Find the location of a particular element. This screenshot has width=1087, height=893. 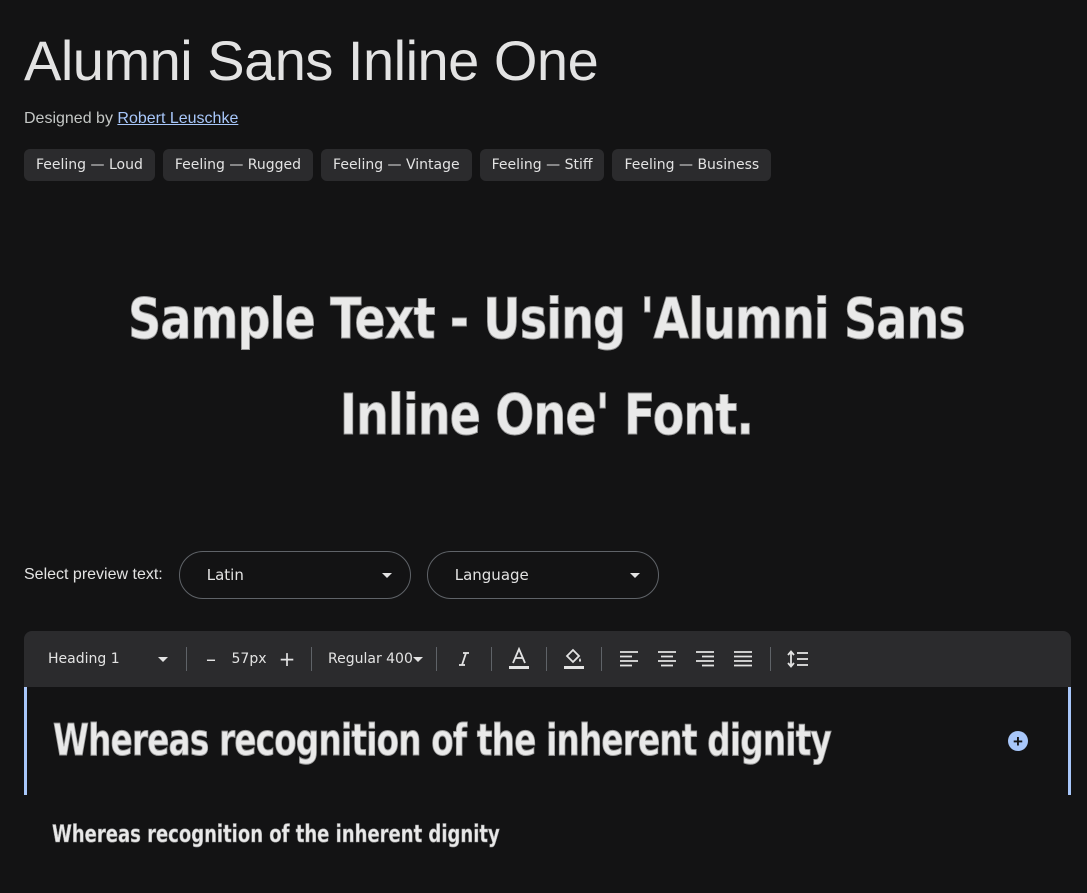

editor-toolbar: Heading 1 – 57px + Regular 400 is located at coordinates (547, 659).